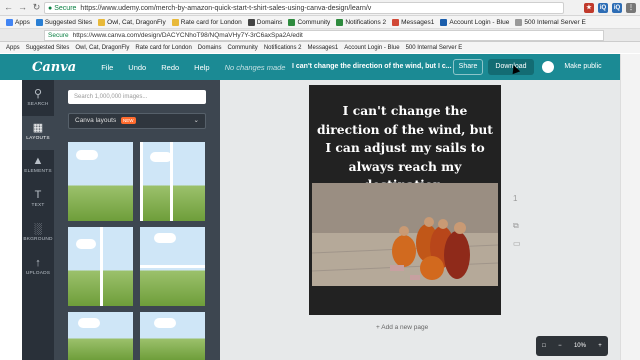 Image resolution: width=640 pixels, height=360 pixels. Describe the element at coordinates (170, 67) in the screenshot. I see `menu-redo: Redo` at that location.